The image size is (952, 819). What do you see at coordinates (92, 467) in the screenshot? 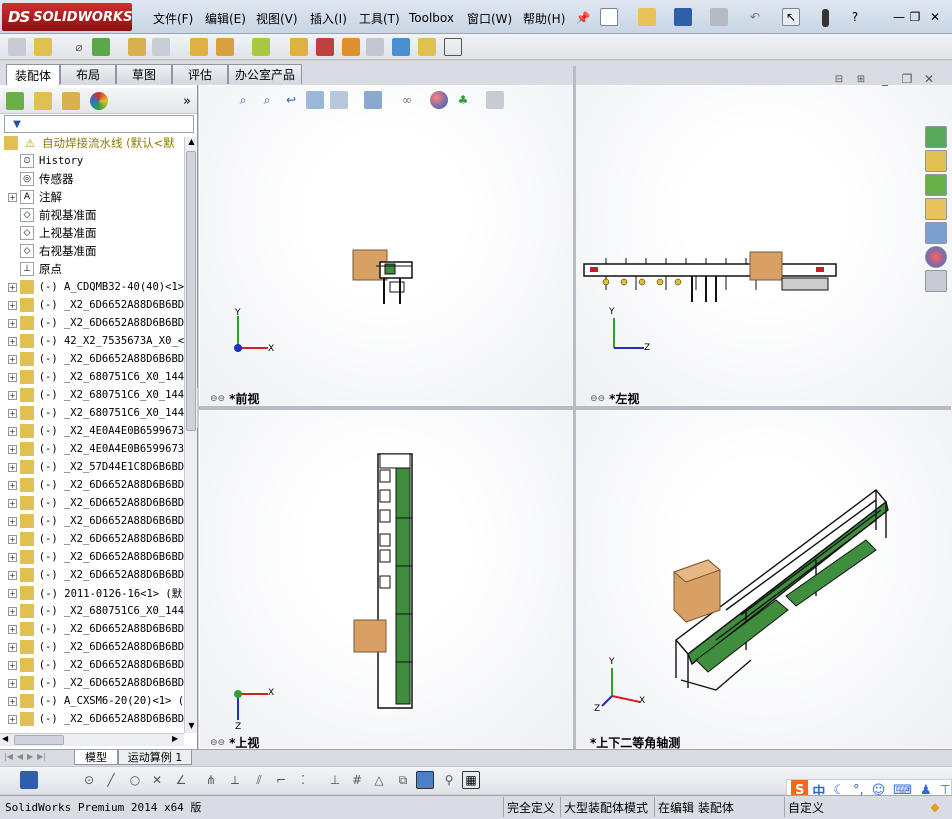
I see `tree-item-component: + (-) _X2_57D44E1C8D6B6BD` at bounding box center [92, 467].